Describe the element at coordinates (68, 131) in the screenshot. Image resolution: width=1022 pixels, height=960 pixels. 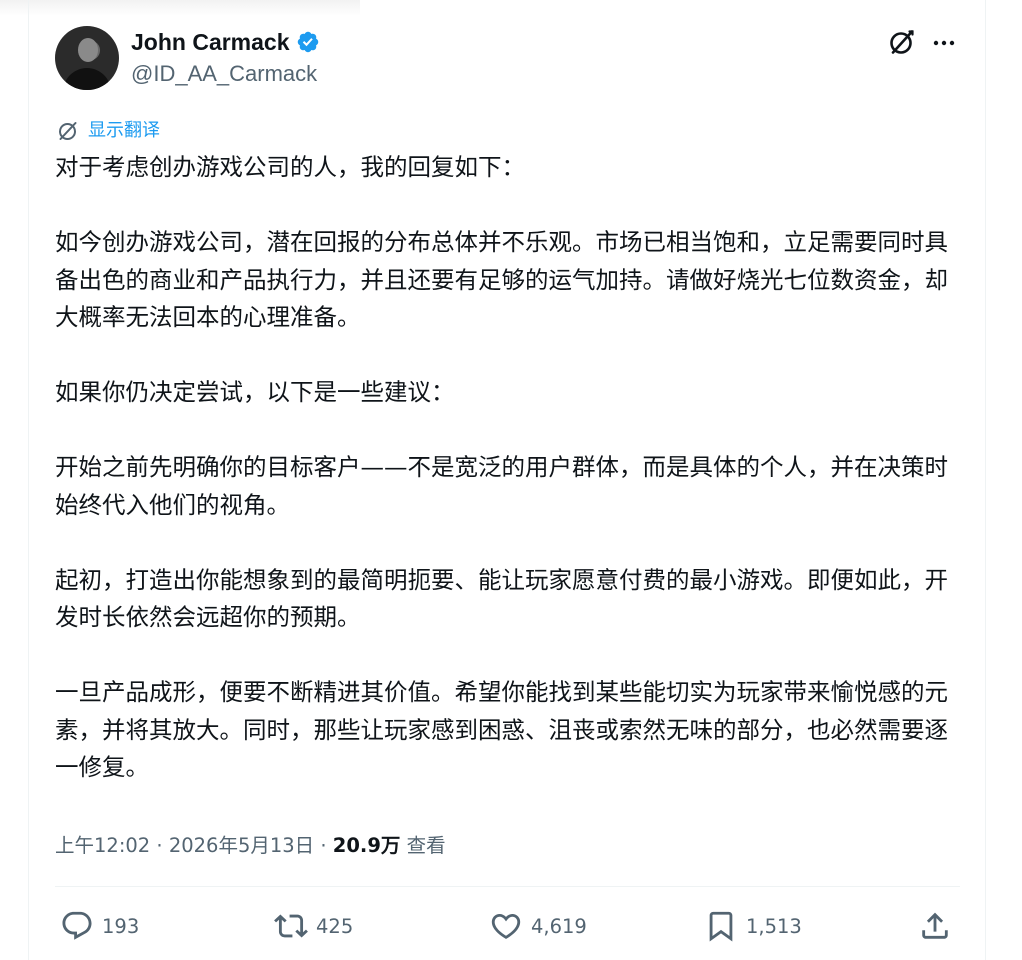
I see `translate-icon` at that location.